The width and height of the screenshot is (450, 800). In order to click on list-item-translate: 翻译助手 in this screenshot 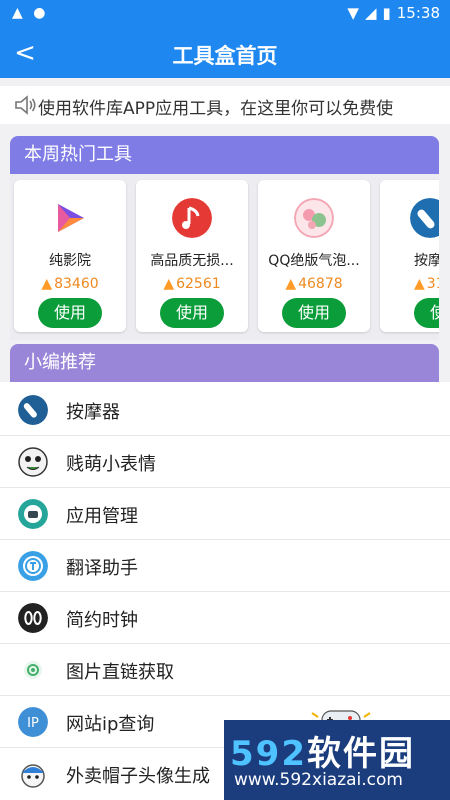, I will do `click(225, 566)`.